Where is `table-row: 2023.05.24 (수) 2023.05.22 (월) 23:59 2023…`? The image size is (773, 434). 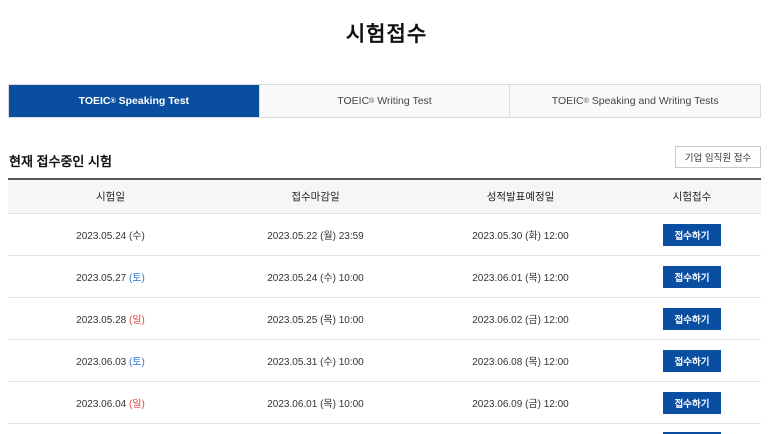 table-row: 2023.05.24 (수) 2023.05.22 (월) 23:59 2023… is located at coordinates (384, 235).